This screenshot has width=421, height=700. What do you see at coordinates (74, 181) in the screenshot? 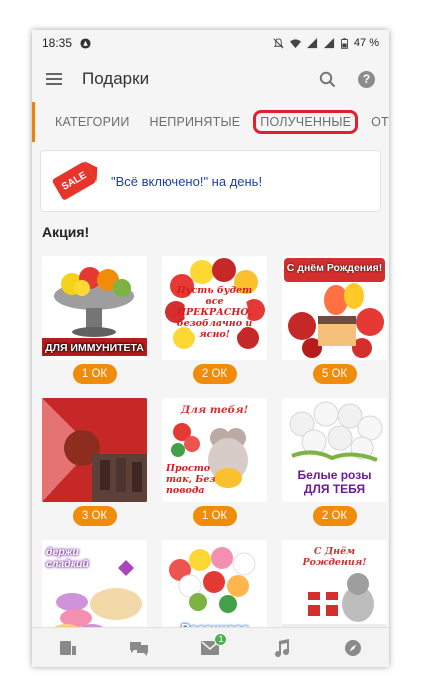
I see `sale-tag-icon: SALE` at bounding box center [74, 181].